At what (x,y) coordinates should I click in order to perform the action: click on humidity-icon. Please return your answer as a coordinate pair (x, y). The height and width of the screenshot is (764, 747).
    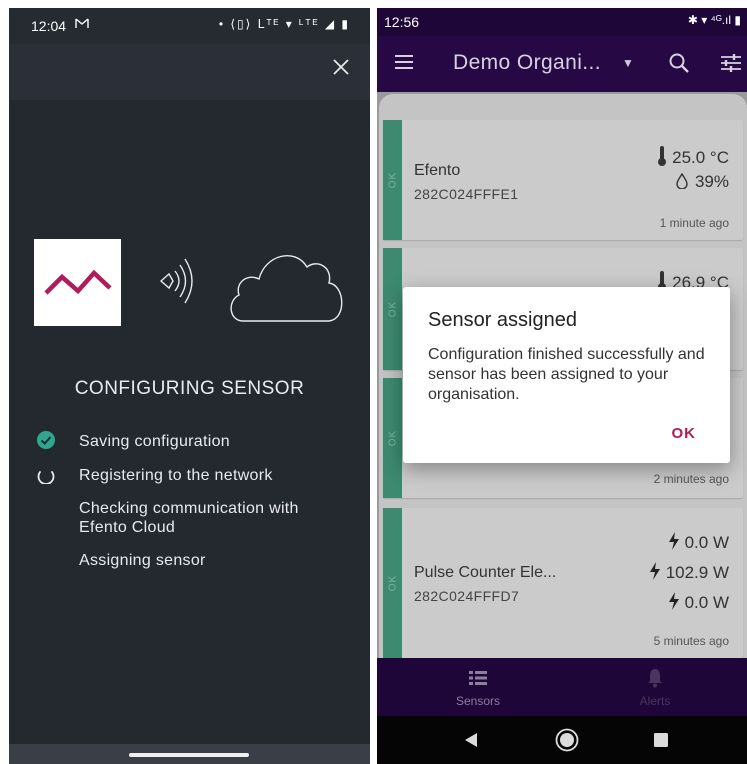
    Looking at the image, I should click on (682, 181).